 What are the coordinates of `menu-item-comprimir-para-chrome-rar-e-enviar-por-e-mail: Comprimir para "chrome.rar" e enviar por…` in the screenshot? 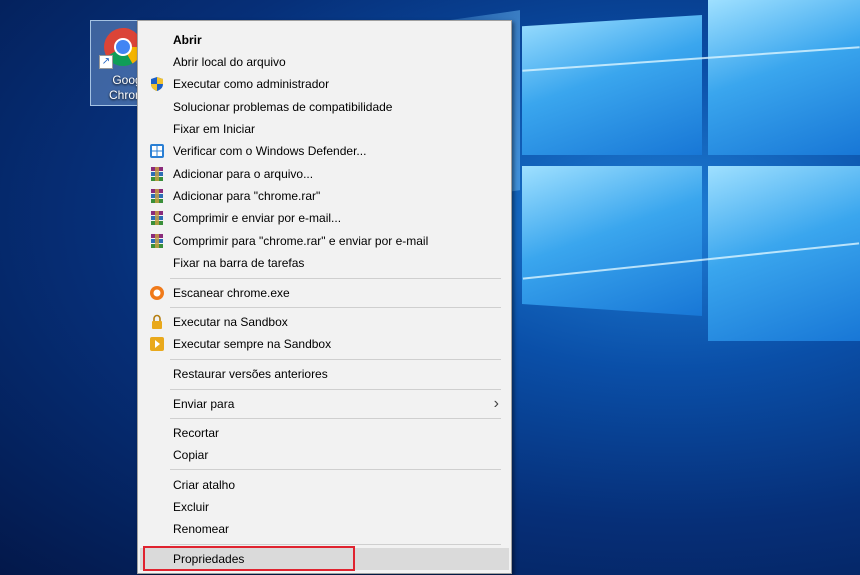 It's located at (324, 241).